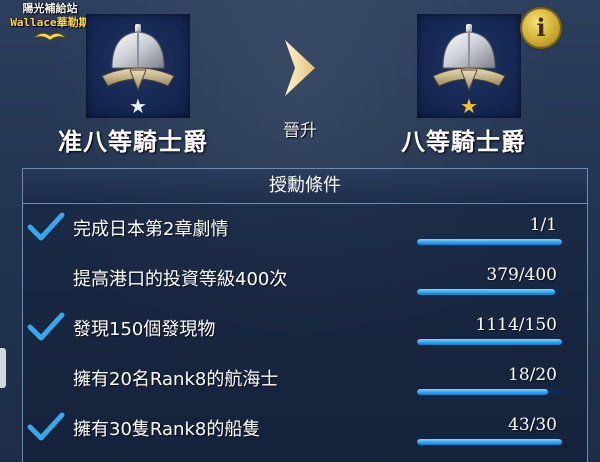 This screenshot has width=600, height=462. I want to click on condition-row: 完成日本第2章劇情 1/1, so click(305, 230).